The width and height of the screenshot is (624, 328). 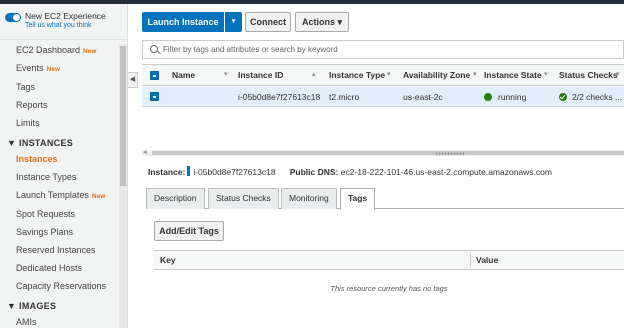 I want to click on cell-instance-type: t2.micro, so click(x=344, y=97).